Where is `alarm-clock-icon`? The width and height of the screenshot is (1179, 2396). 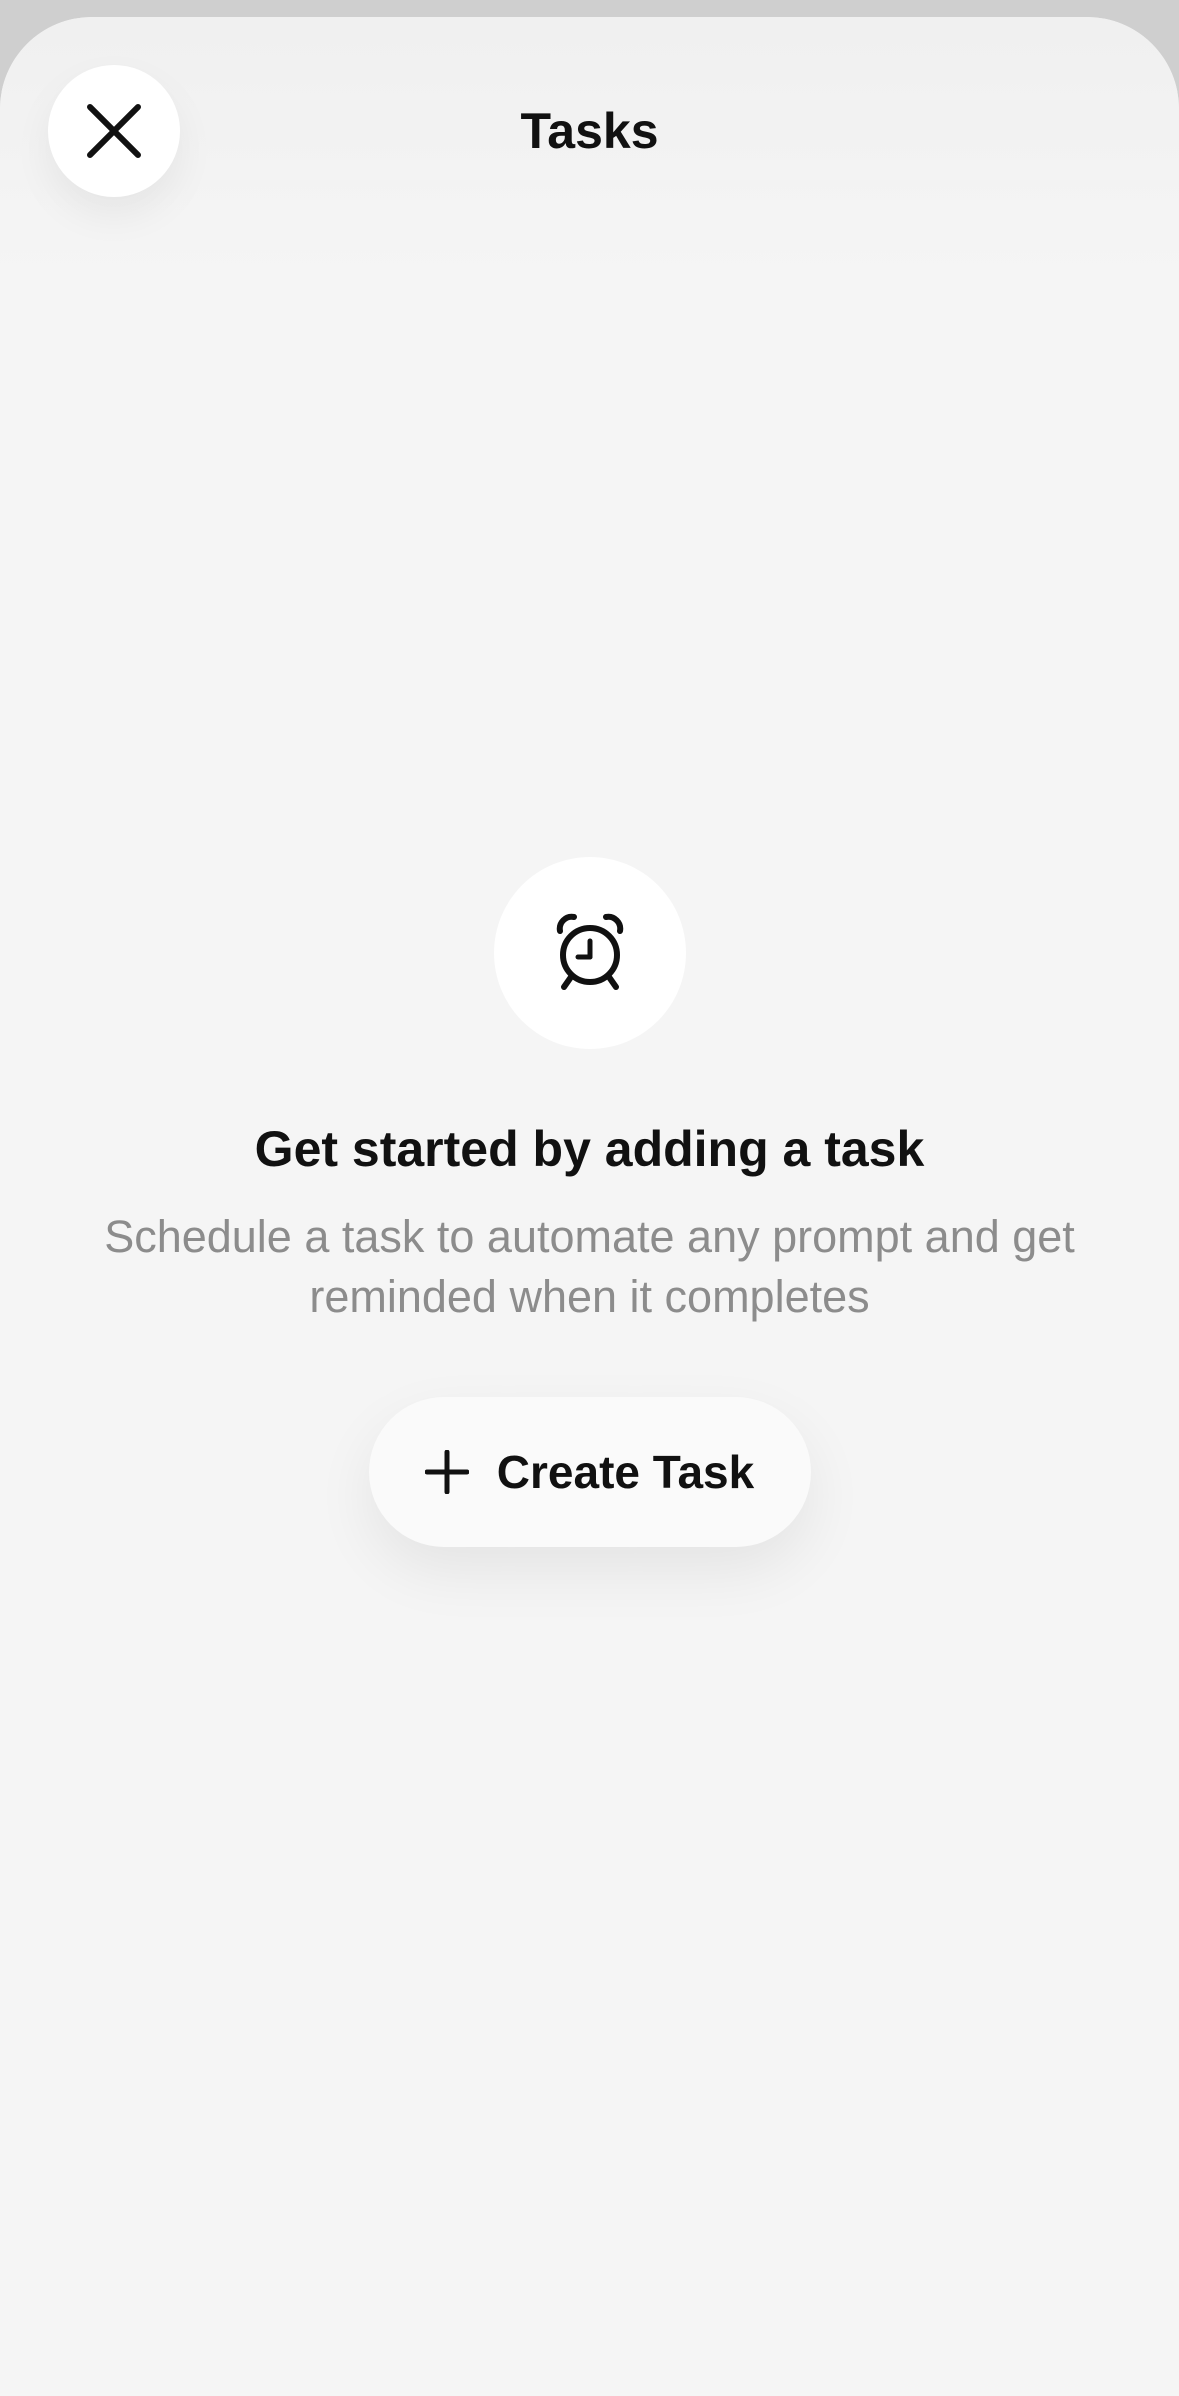 alarm-clock-icon is located at coordinates (589, 951).